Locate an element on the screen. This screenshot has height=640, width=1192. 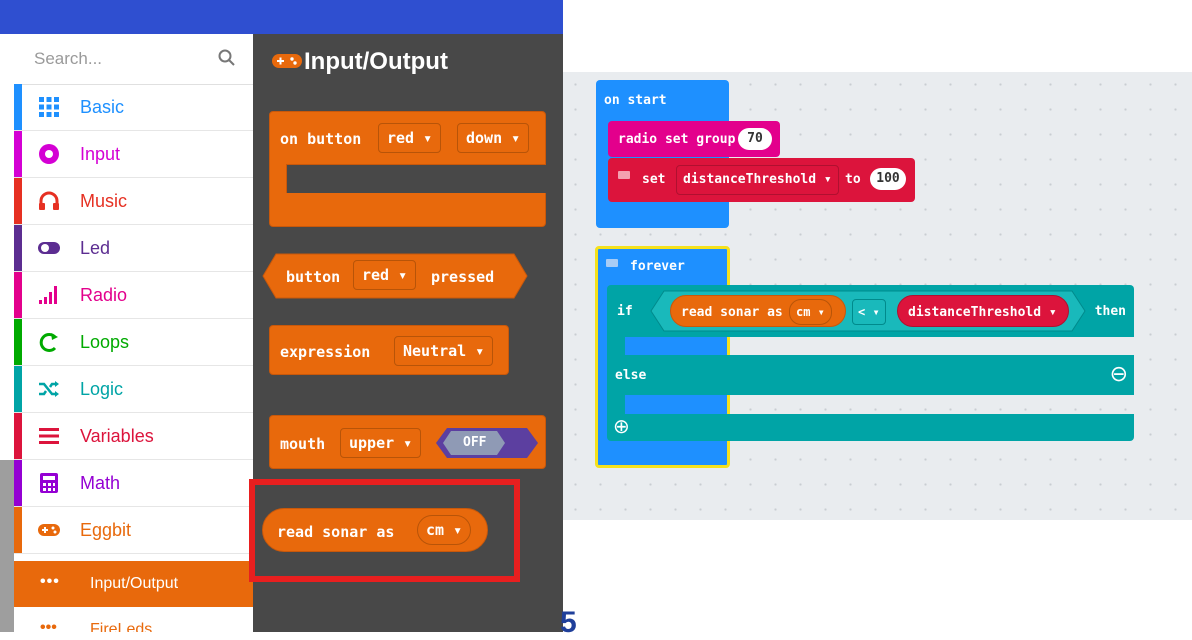
variable-reporter: distanceThreshold ▾ is located at coordinates (983, 311).